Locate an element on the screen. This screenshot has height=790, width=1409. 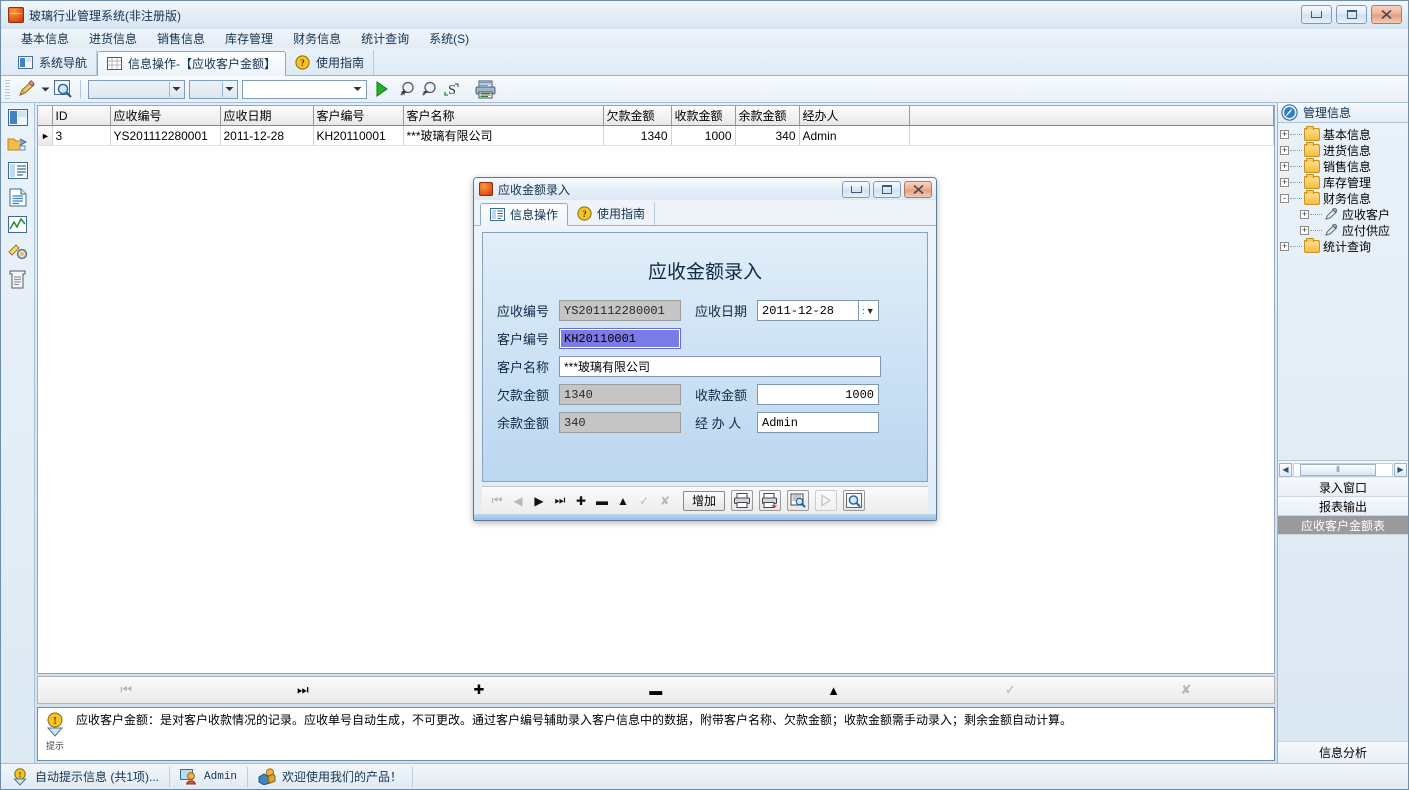
grid-edit-button: ▲ is located at coordinates (833, 690).